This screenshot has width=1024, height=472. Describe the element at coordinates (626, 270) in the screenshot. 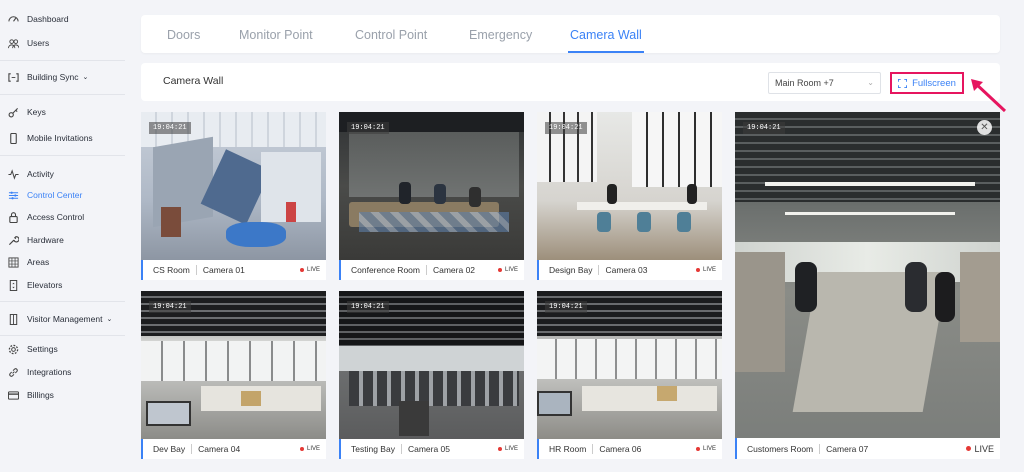

I see `camera-name: Camera 03` at that location.